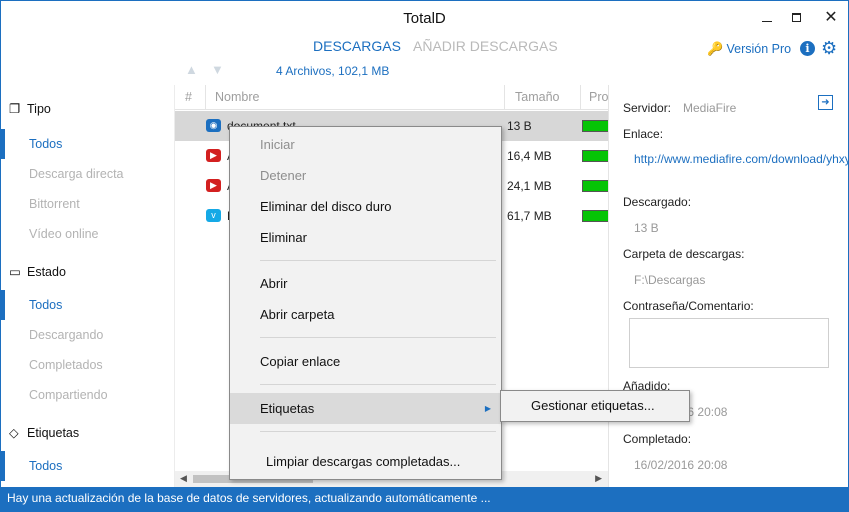 The height and width of the screenshot is (512, 849). What do you see at coordinates (657, 202) in the screenshot?
I see `downloaded-label: Descargado:` at bounding box center [657, 202].